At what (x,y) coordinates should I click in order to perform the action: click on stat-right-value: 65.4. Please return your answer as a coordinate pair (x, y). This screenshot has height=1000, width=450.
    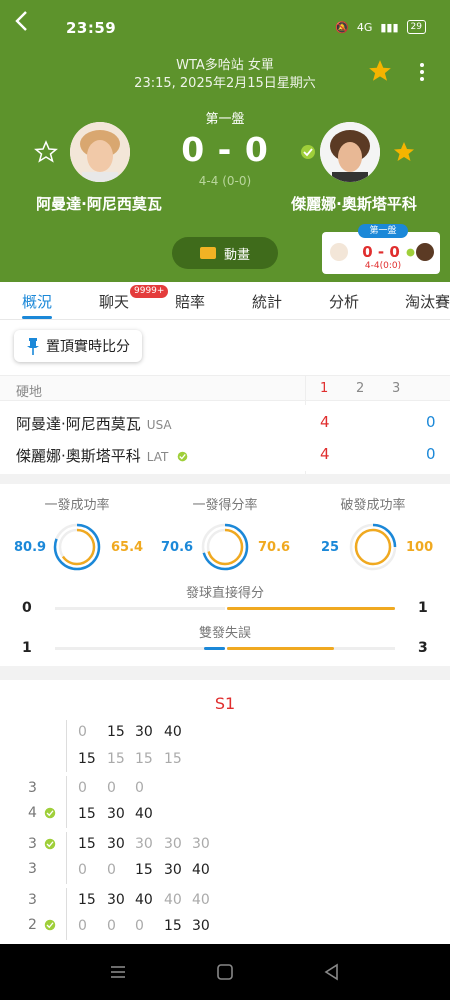
    Looking at the image, I should click on (127, 547).